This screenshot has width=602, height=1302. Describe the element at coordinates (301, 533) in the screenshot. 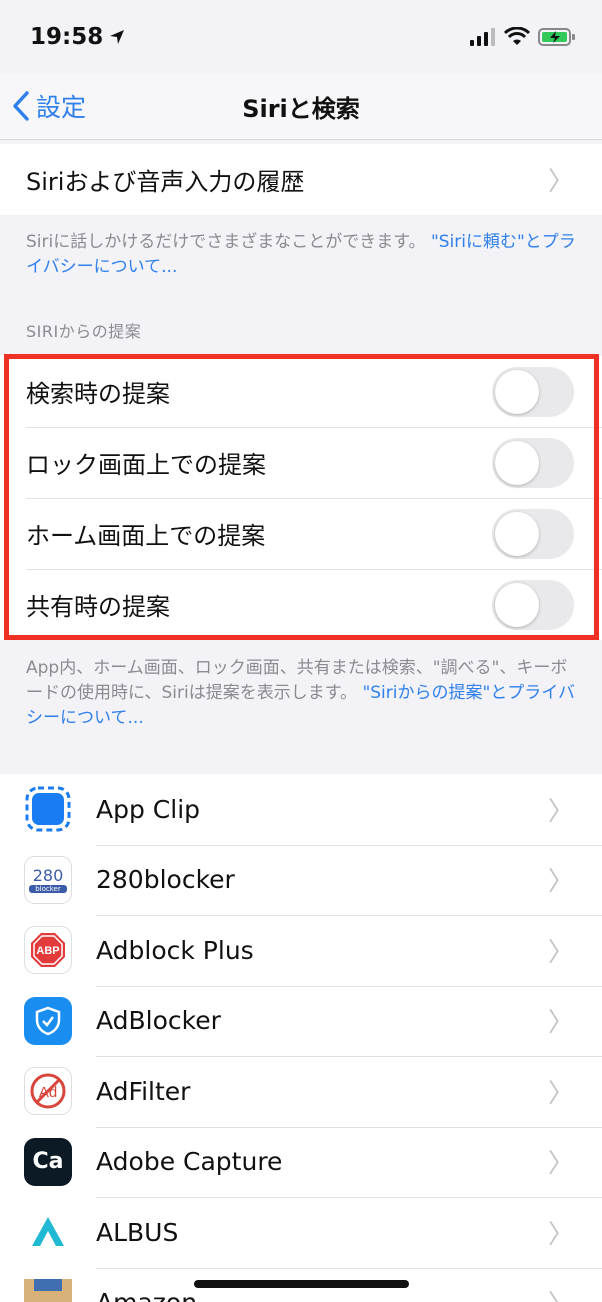

I see `home-screen-suggestions-row: ホーム画面上での提案` at that location.